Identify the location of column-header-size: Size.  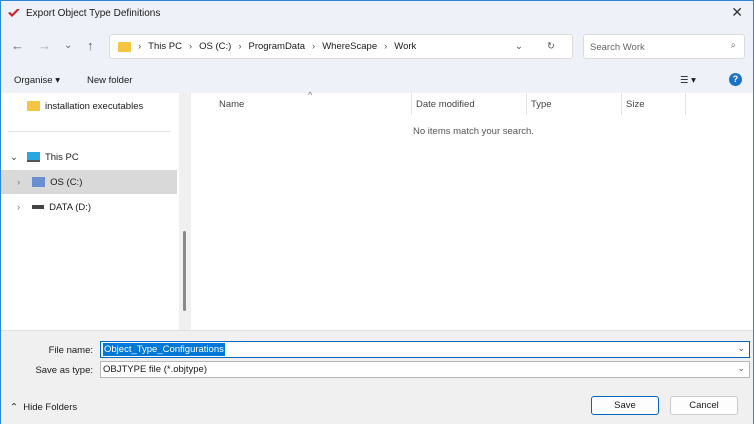
(635, 107).